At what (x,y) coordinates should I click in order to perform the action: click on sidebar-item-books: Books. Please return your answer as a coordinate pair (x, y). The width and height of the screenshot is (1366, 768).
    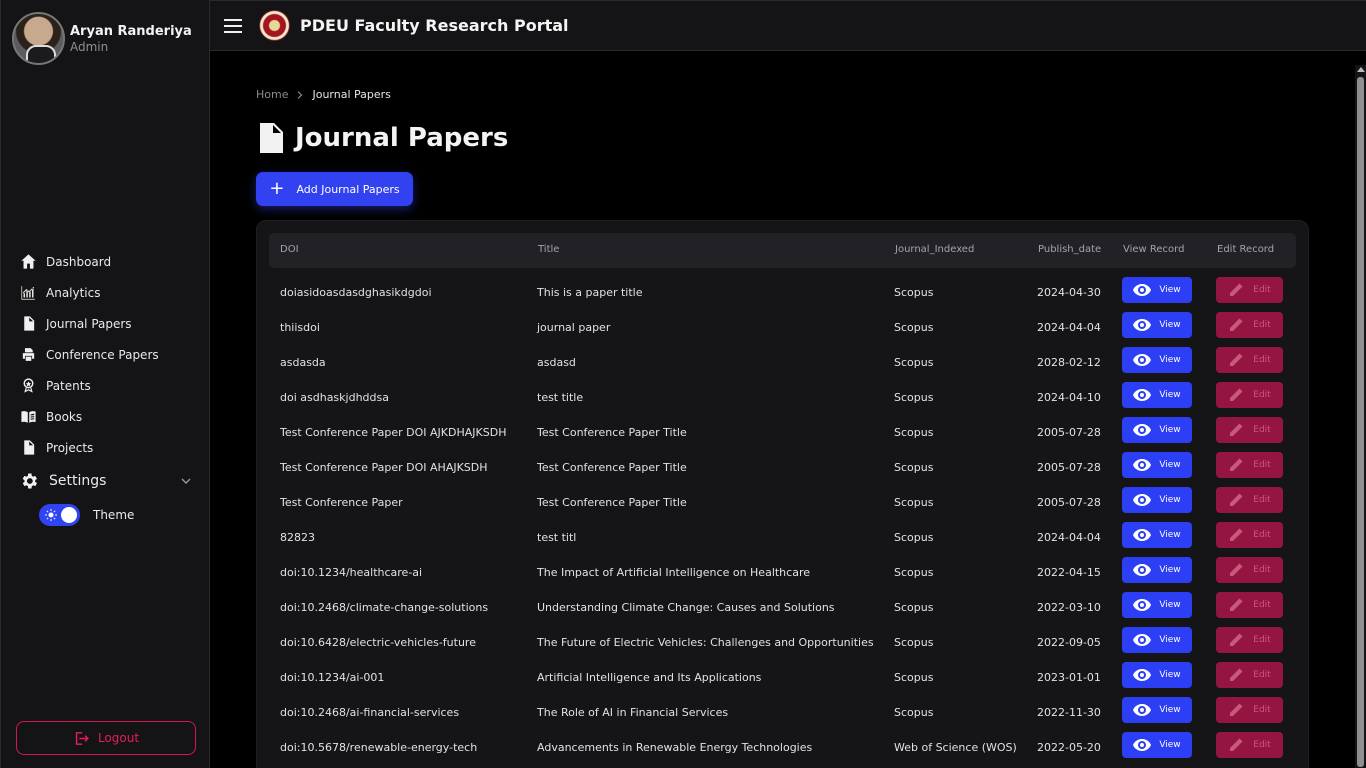
    Looking at the image, I should click on (108, 416).